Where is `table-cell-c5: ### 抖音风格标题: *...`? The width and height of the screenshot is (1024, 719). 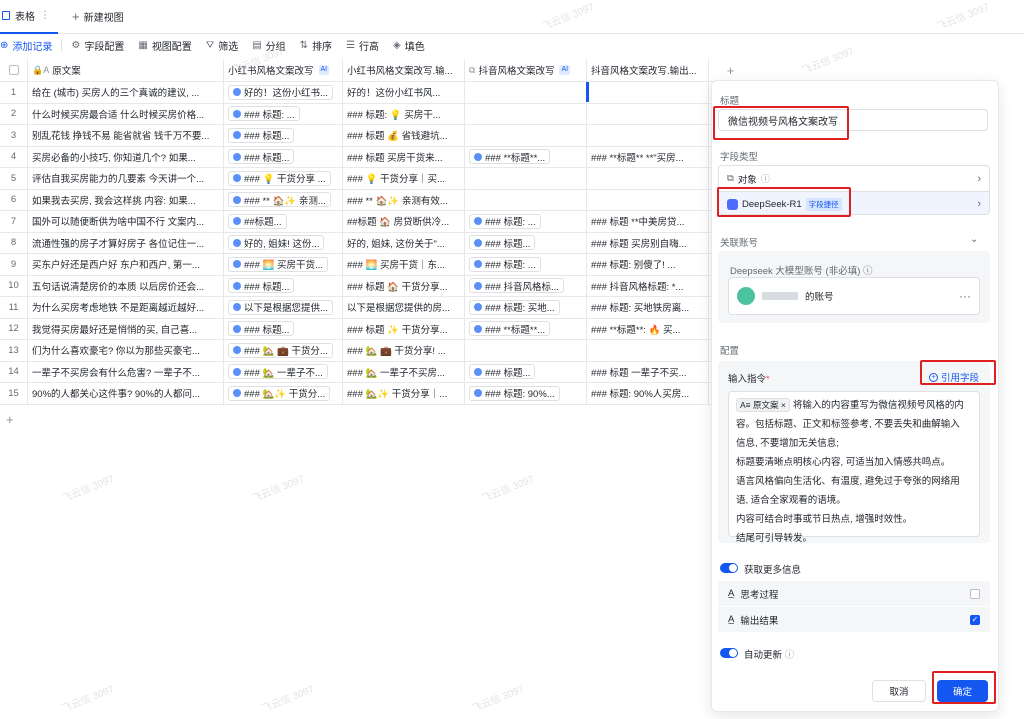 table-cell-c5: ### 抖音风格标题: *... is located at coordinates (648, 285).